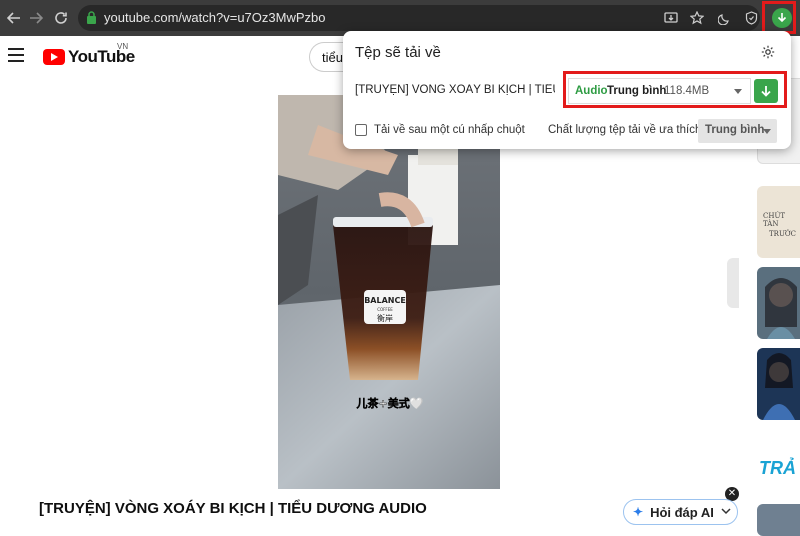  I want to click on rail-thumbnail-4-text: TRẢ, so click(777, 468).